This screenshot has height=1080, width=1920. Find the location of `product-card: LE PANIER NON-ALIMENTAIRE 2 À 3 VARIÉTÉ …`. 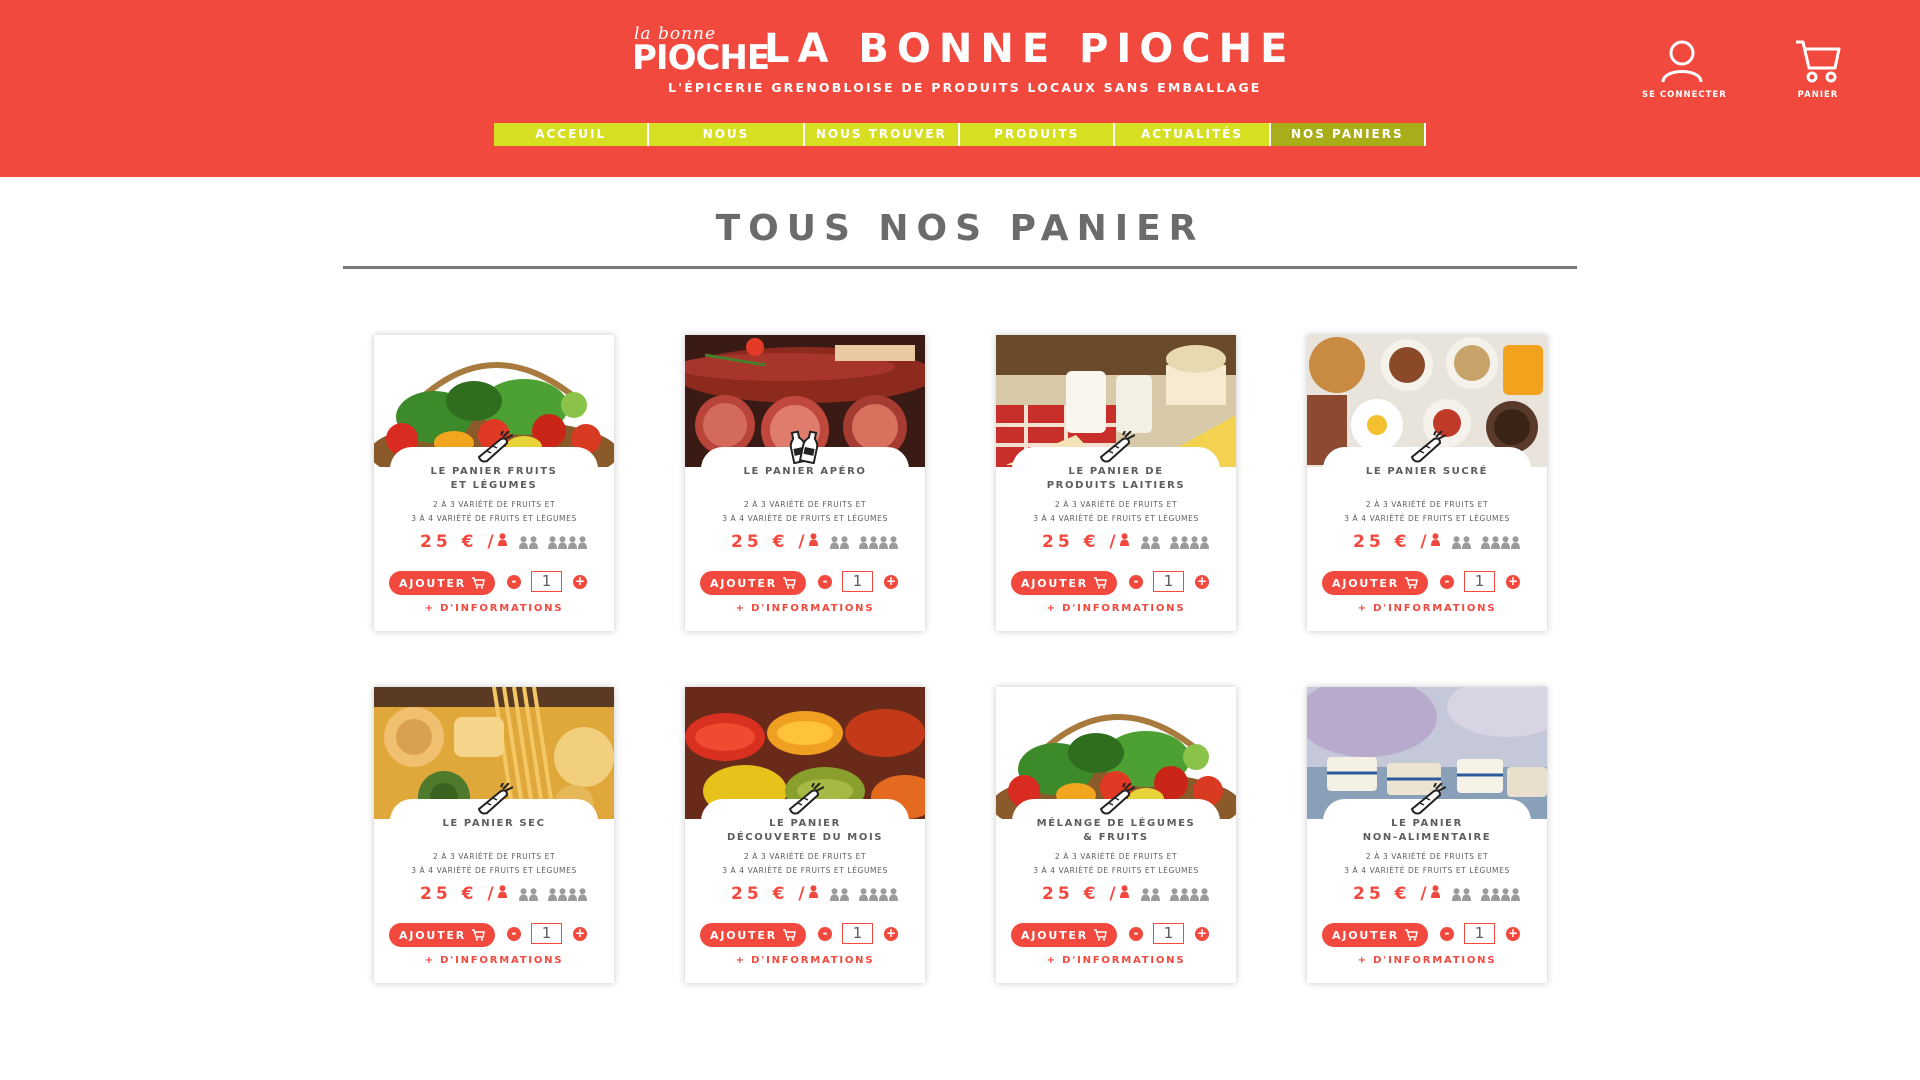

product-card: LE PANIER NON-ALIMENTAIRE 2 À 3 VARIÉTÉ … is located at coordinates (1427, 835).